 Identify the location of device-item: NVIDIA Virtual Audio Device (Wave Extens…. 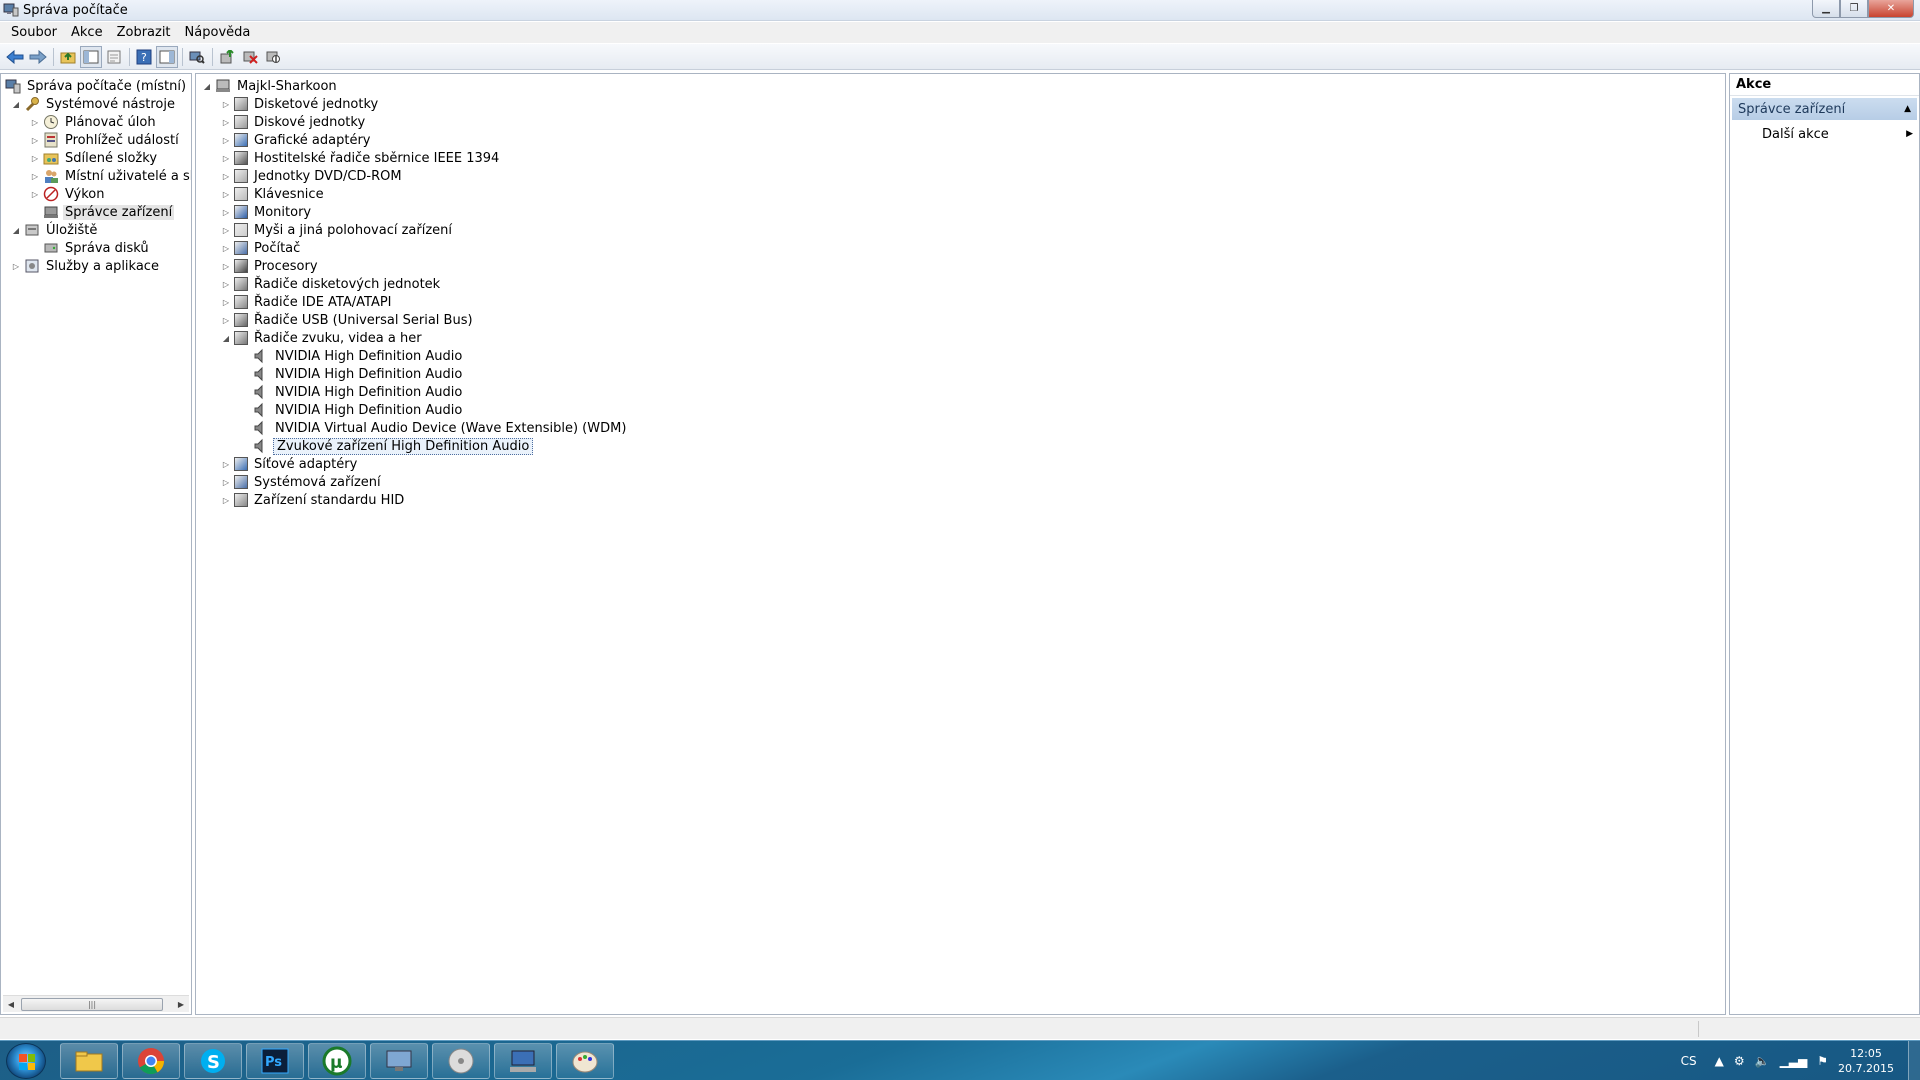
(440, 428).